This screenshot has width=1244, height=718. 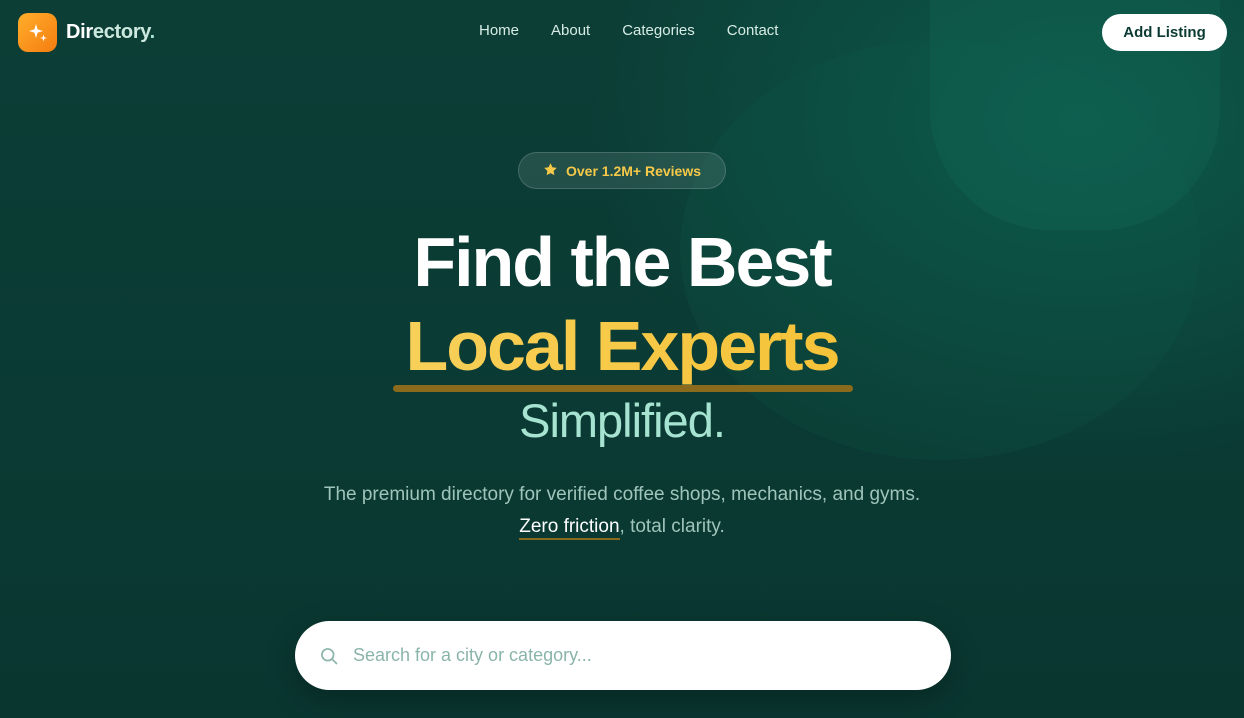 What do you see at coordinates (79, 32) in the screenshot?
I see `brand-name-prefix: Dir` at bounding box center [79, 32].